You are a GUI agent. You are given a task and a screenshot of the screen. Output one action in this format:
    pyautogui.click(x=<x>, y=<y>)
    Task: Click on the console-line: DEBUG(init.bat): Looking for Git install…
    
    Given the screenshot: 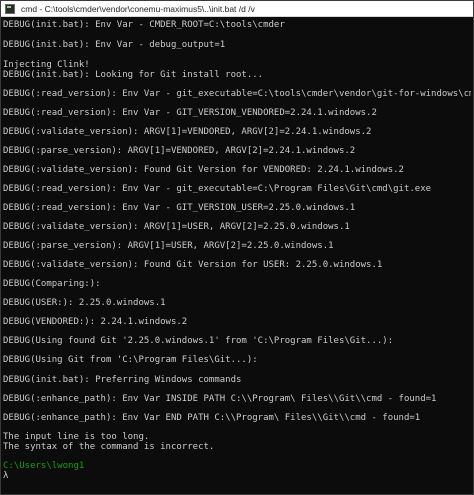 What is the action you would take?
    pyautogui.click(x=133, y=75)
    